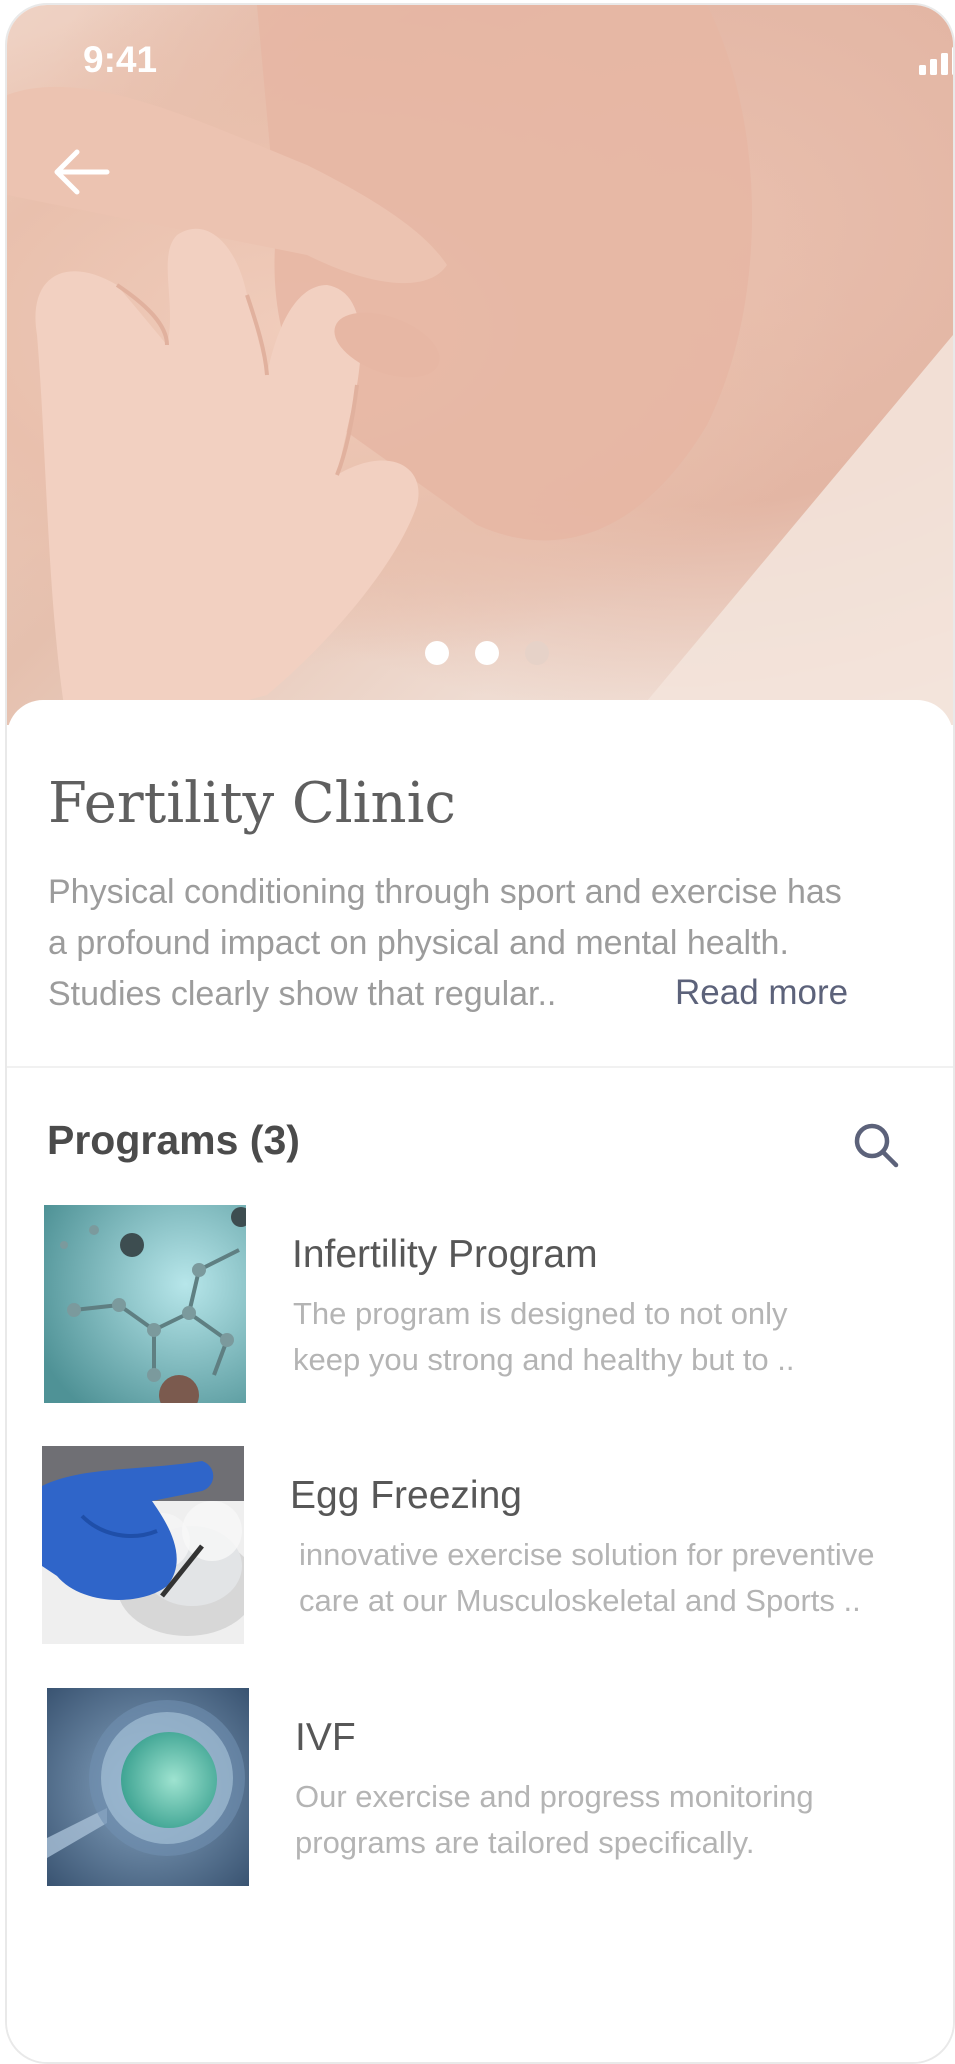 The image size is (955, 2064). I want to click on program-description-line: The program is designed to not only, so click(540, 1313).